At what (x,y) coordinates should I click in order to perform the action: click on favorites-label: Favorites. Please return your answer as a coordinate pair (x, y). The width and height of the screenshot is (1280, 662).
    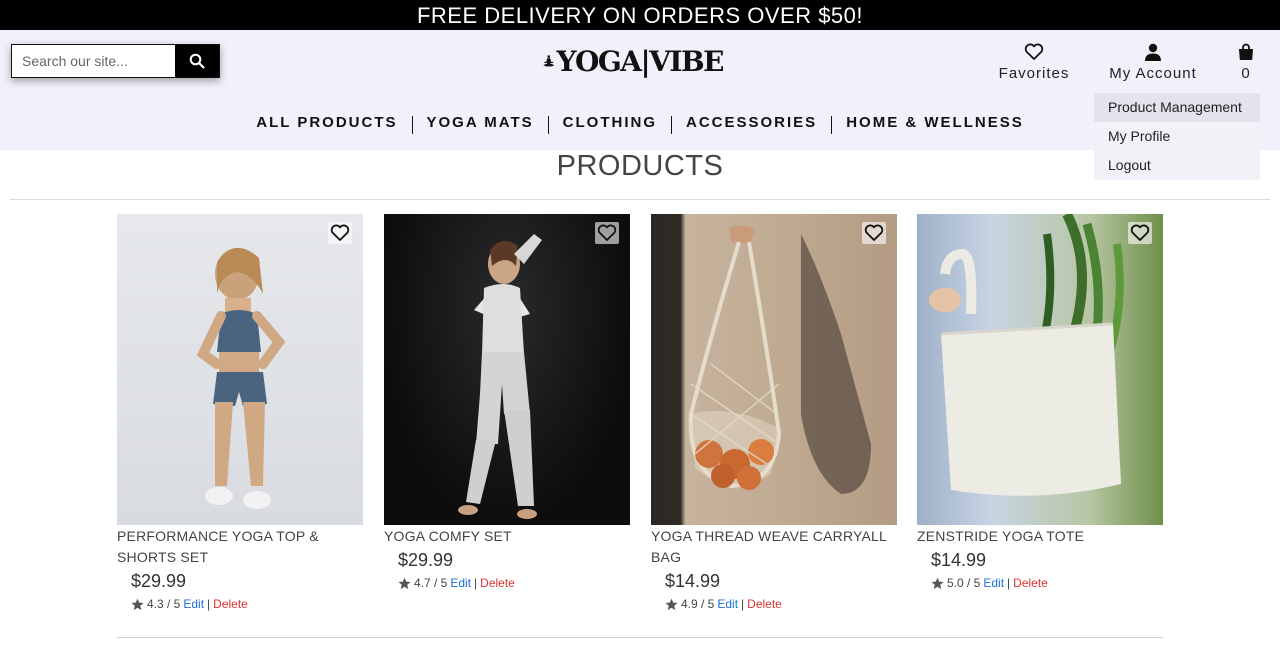
    Looking at the image, I should click on (1034, 73).